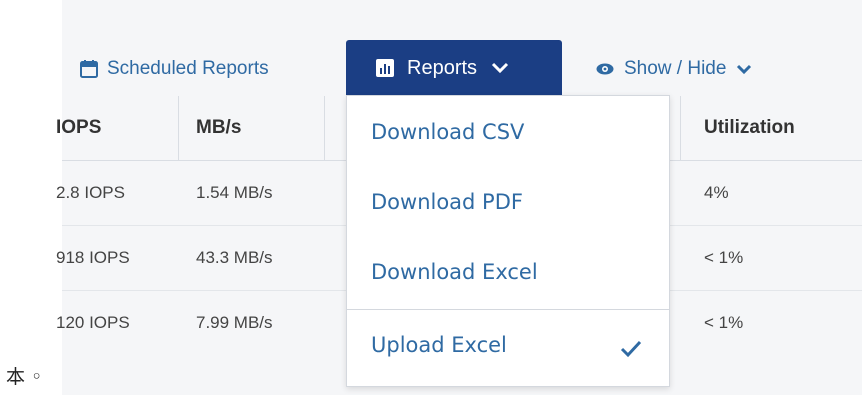 The width and height of the screenshot is (862, 395). I want to click on menu-item-download-pdf: Download PDF, so click(447, 202).